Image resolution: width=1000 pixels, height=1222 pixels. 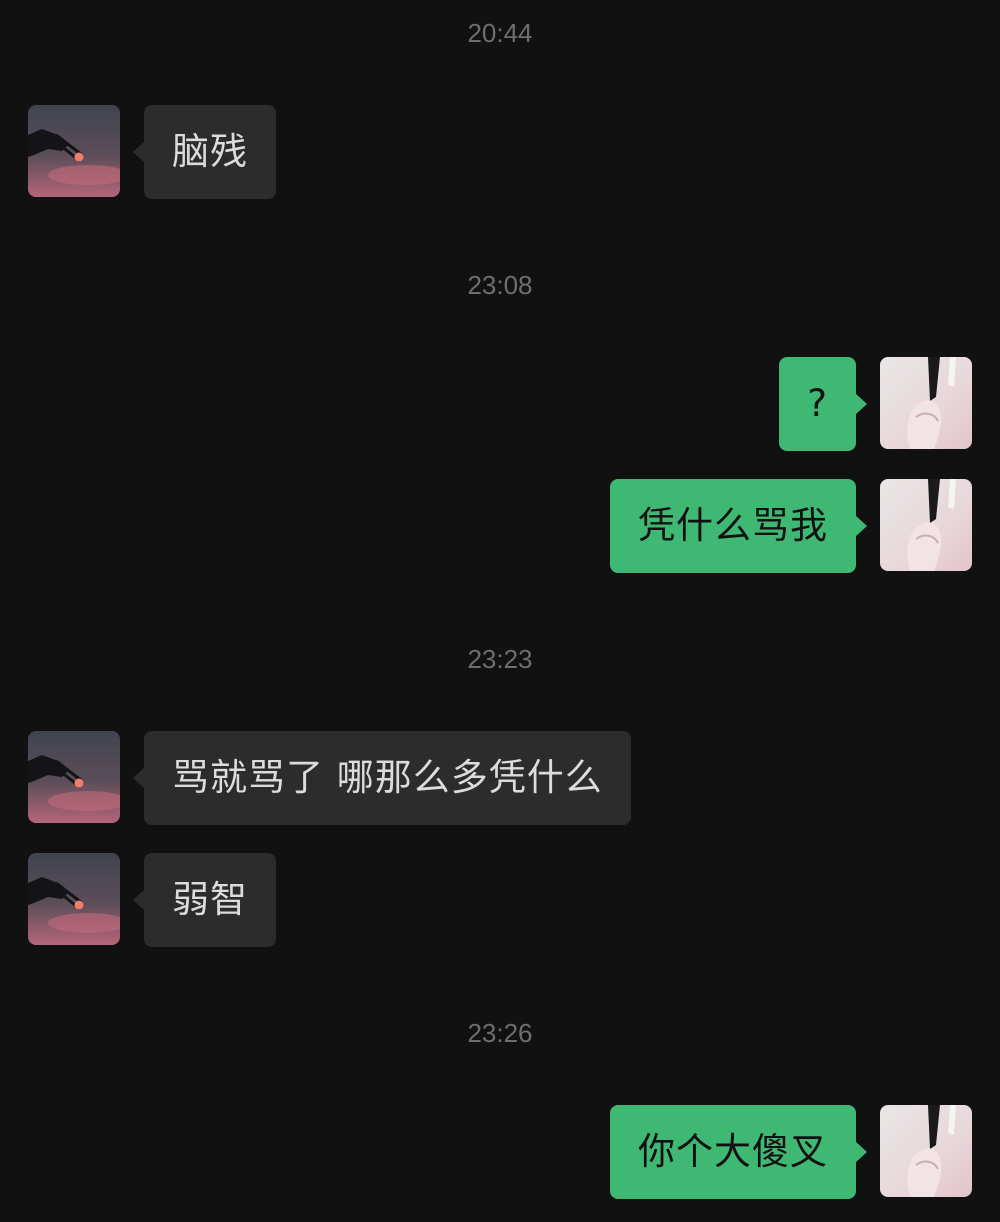 What do you see at coordinates (387, 777) in the screenshot?
I see `message-text: 骂就骂了 哪那么多凭什么` at bounding box center [387, 777].